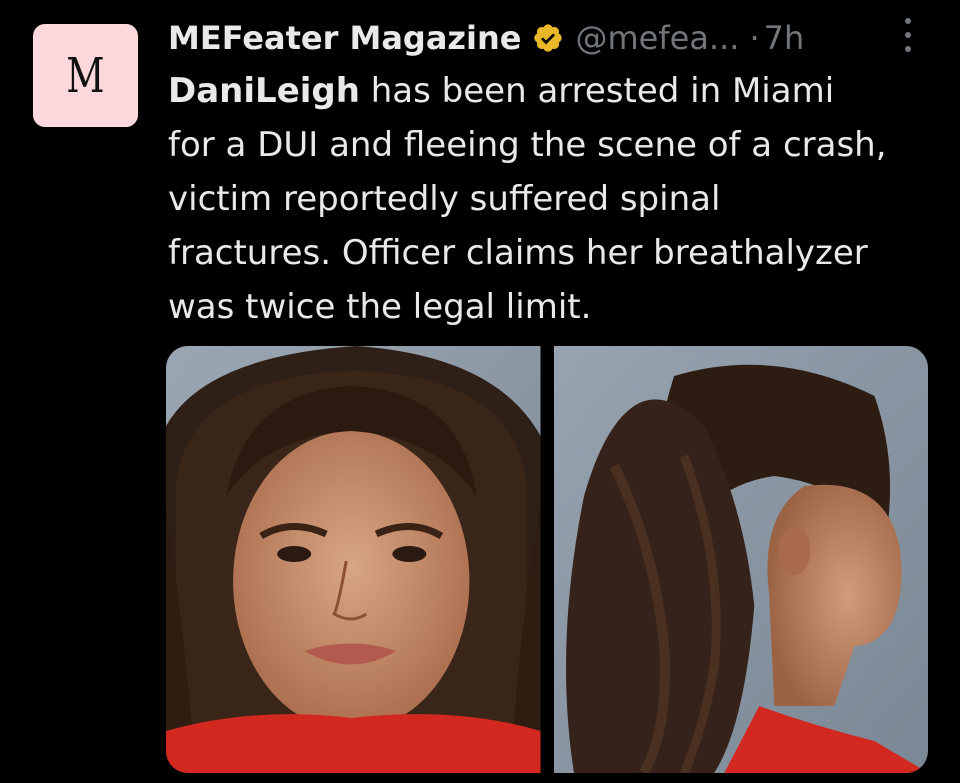  Describe the element at coordinates (264, 91) in the screenshot. I see `mention-name: DaniLeigh` at that location.